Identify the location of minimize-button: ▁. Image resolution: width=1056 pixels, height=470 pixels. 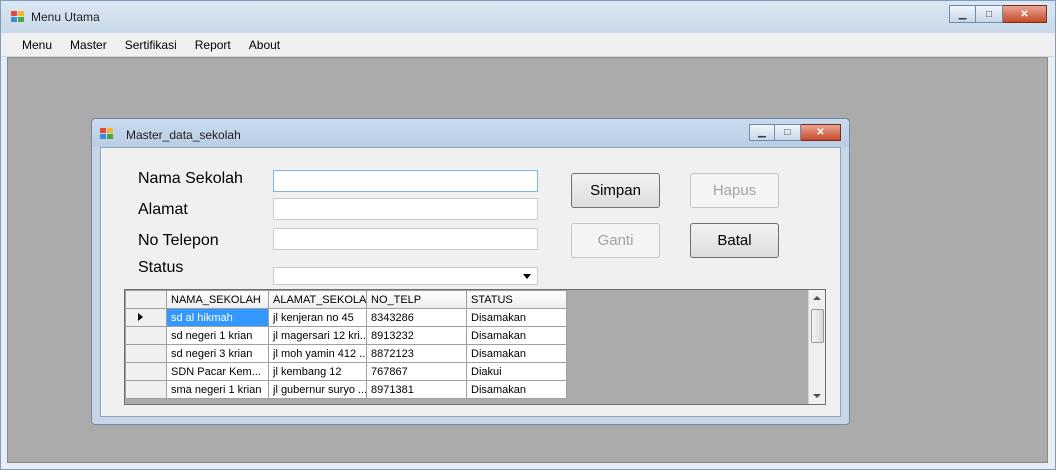
(962, 14).